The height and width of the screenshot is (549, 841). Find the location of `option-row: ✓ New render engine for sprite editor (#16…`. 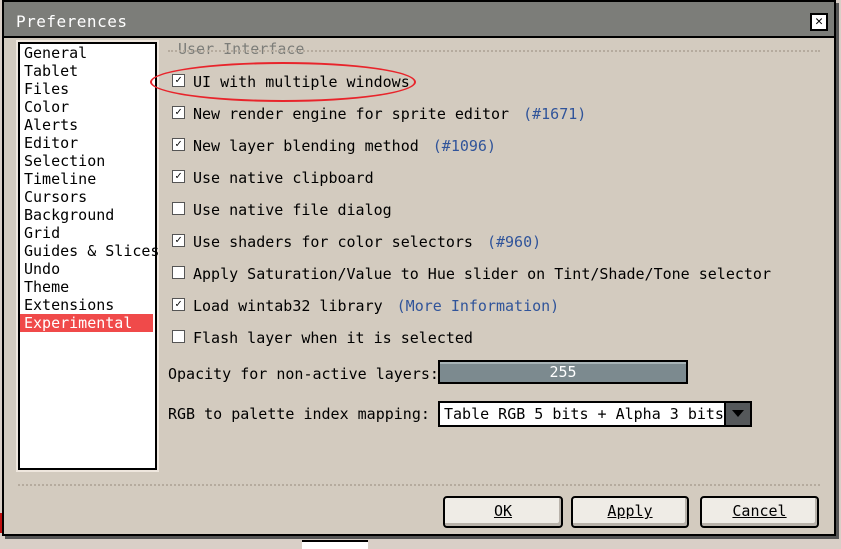

option-row: ✓ New render engine for sprite editor (#16… is located at coordinates (379, 114).